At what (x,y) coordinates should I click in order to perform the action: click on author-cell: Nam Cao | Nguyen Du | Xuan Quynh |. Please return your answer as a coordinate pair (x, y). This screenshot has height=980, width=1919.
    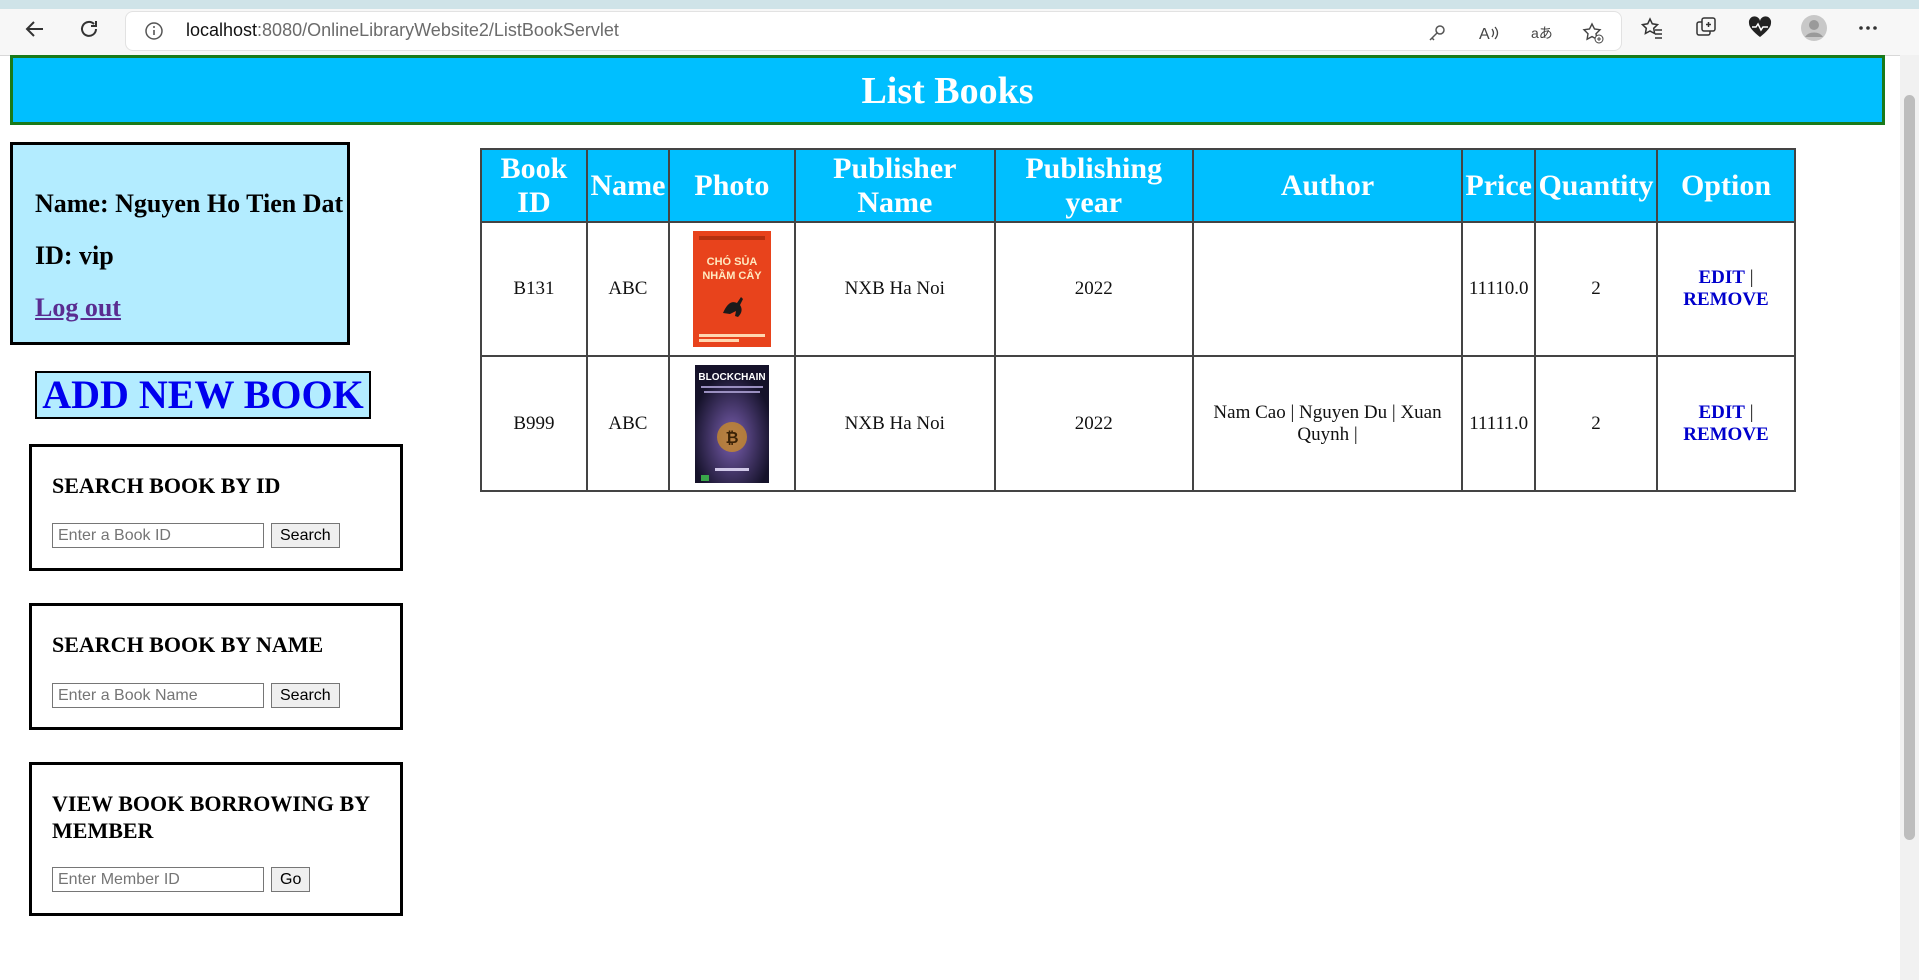
    Looking at the image, I should click on (1327, 423).